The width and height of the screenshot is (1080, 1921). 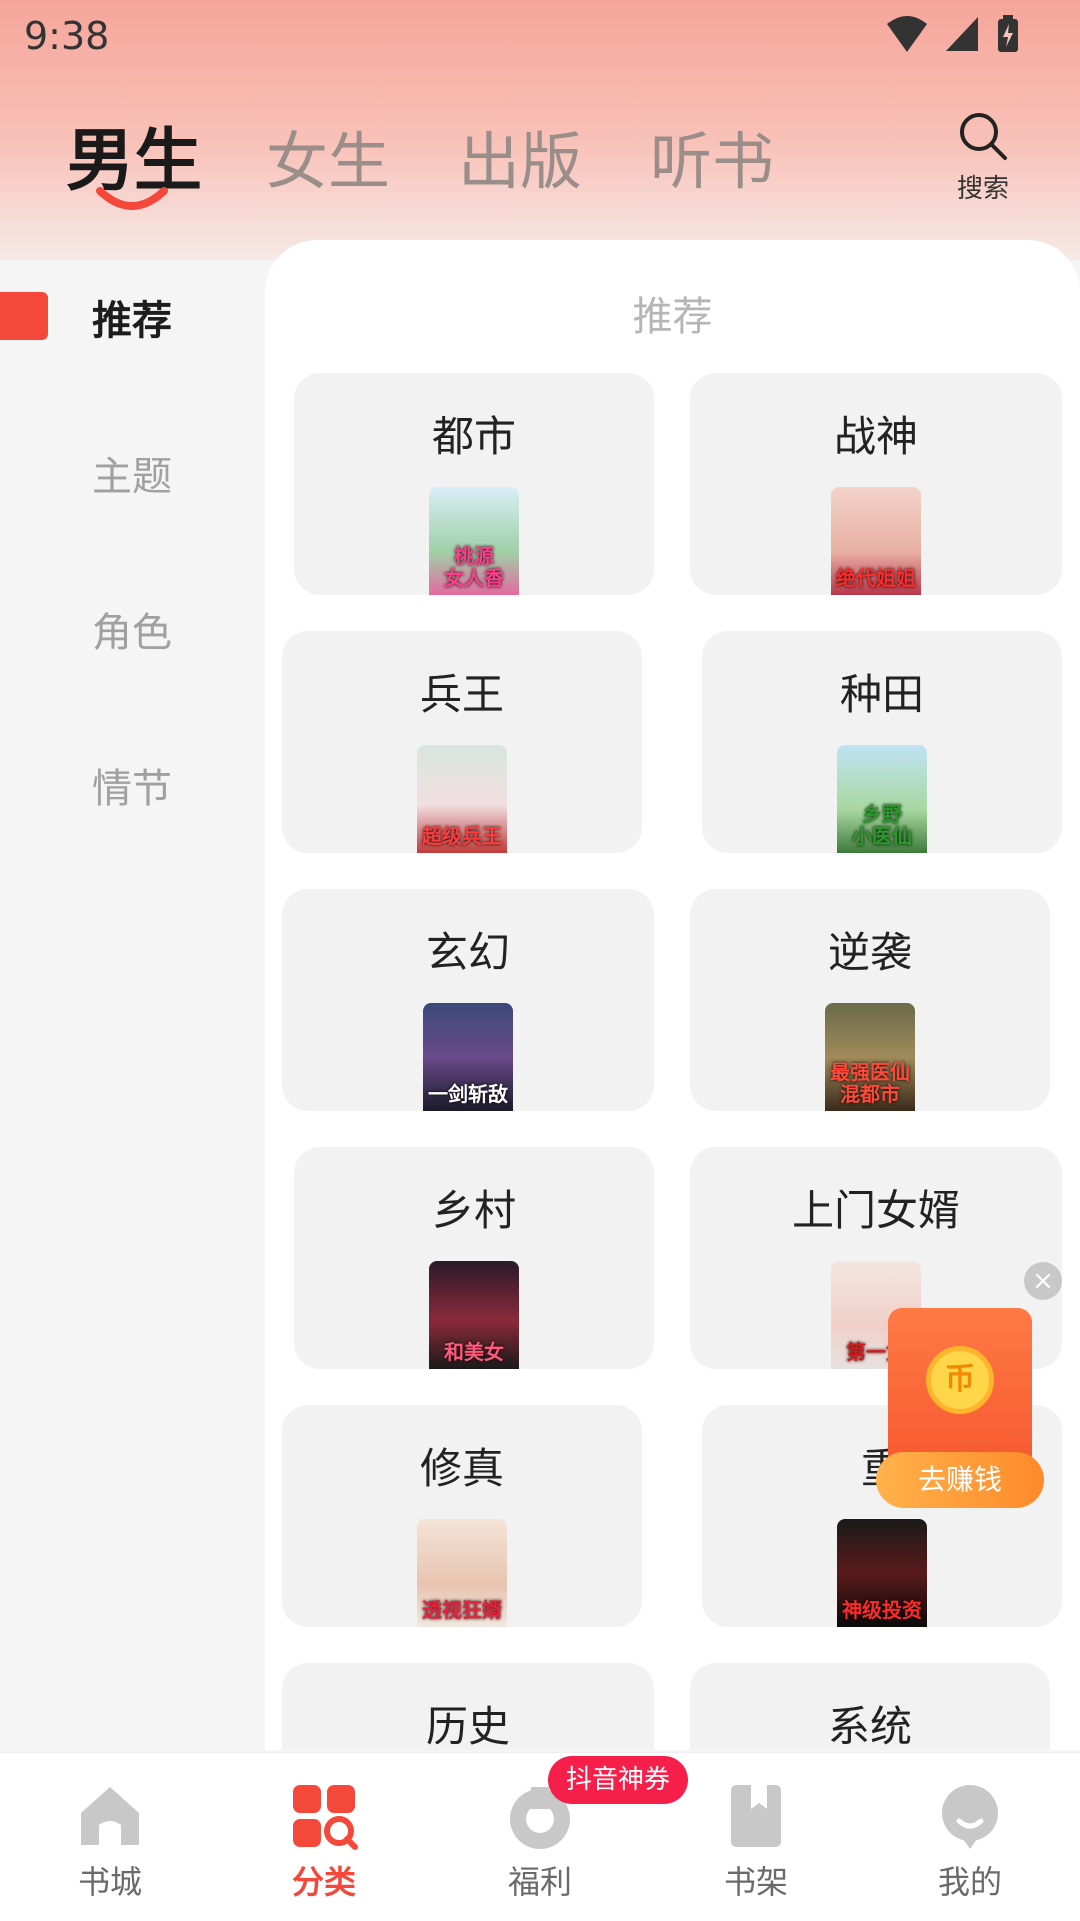 I want to click on cell-signal-icon, so click(x=962, y=34).